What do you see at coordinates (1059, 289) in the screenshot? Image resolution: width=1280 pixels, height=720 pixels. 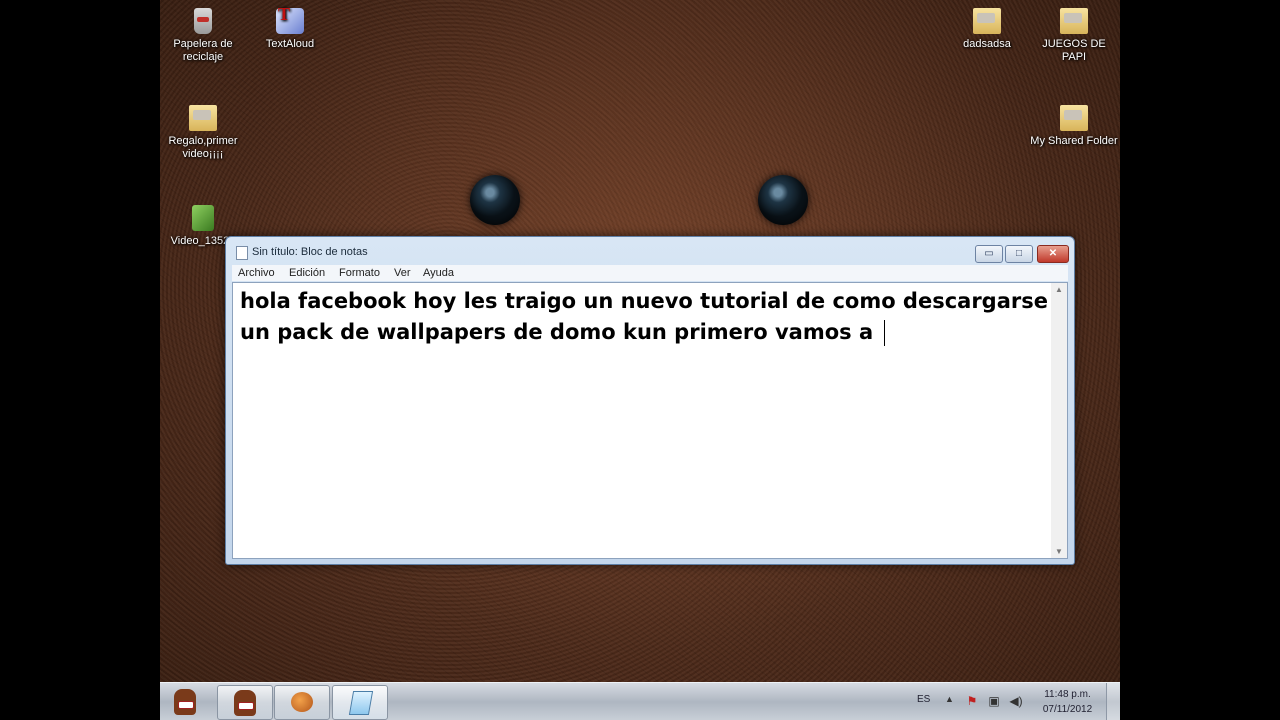 I see `scroll-up-icon: ▲` at bounding box center [1059, 289].